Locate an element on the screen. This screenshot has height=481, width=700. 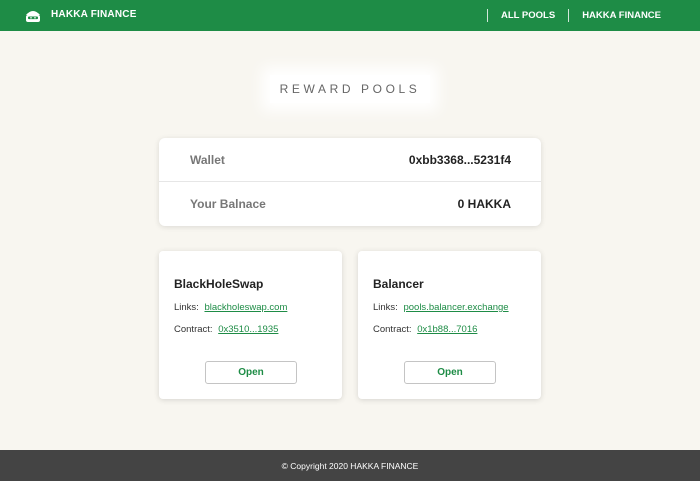
pool-contract-link: 0x3510...1935 is located at coordinates (248, 329).